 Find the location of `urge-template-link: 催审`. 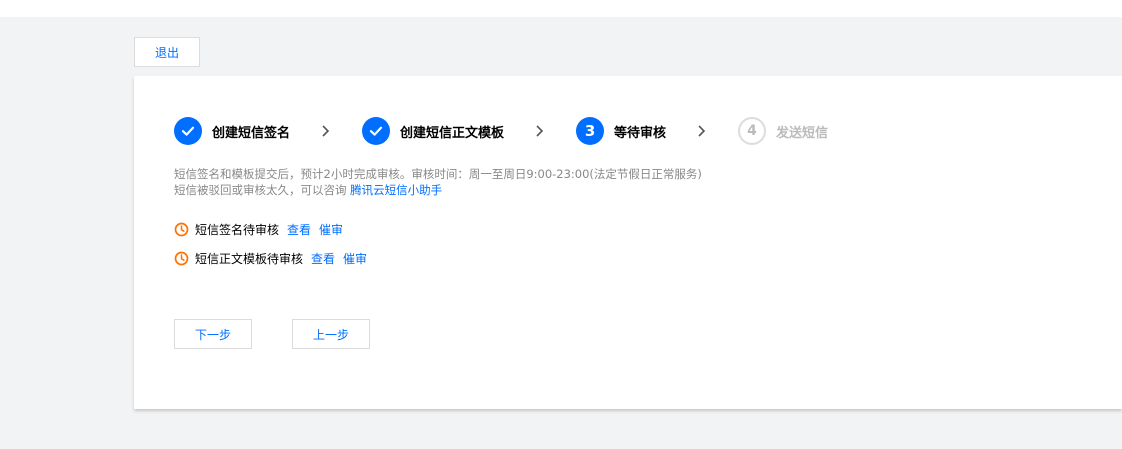

urge-template-link: 催审 is located at coordinates (355, 258).